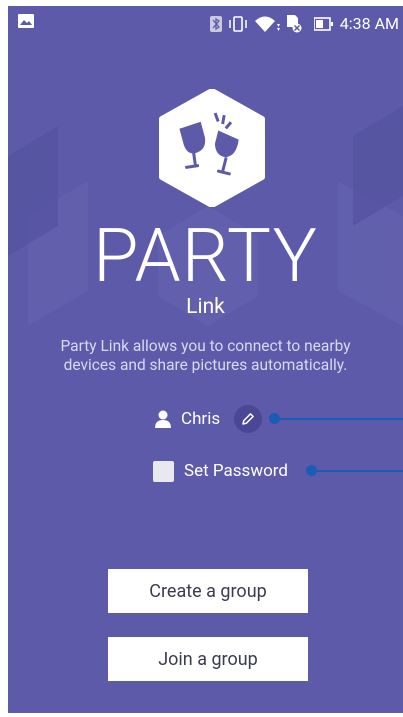 The image size is (403, 717). I want to click on status-time: 4:38 AM, so click(369, 23).